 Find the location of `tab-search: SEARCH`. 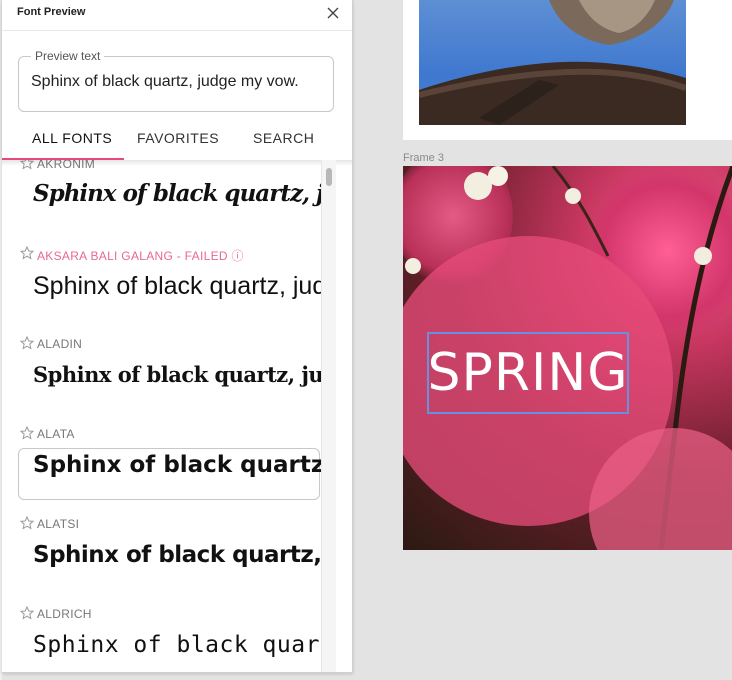

tab-search: SEARCH is located at coordinates (283, 138).